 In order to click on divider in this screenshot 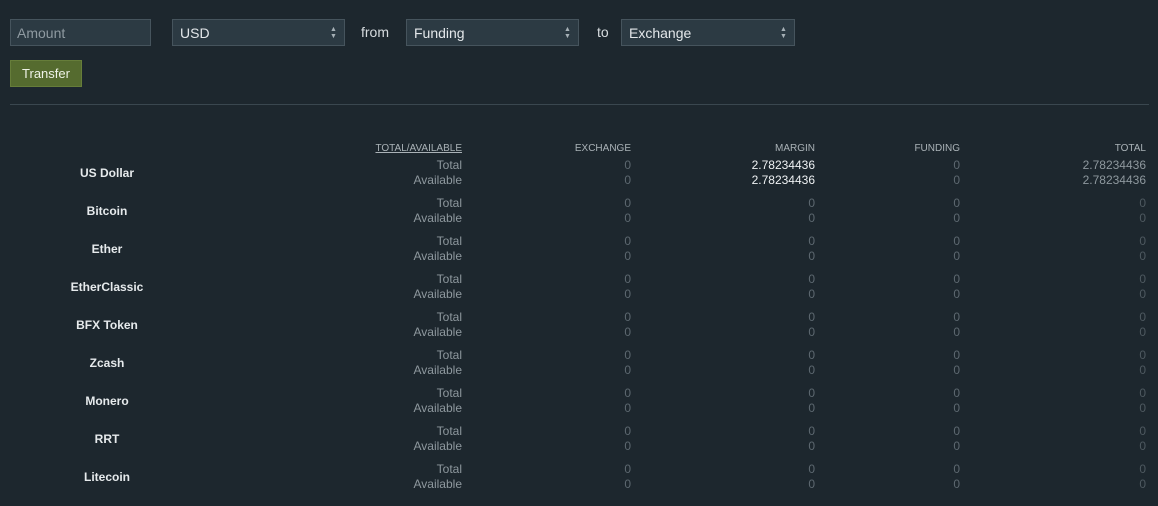, I will do `click(579, 104)`.